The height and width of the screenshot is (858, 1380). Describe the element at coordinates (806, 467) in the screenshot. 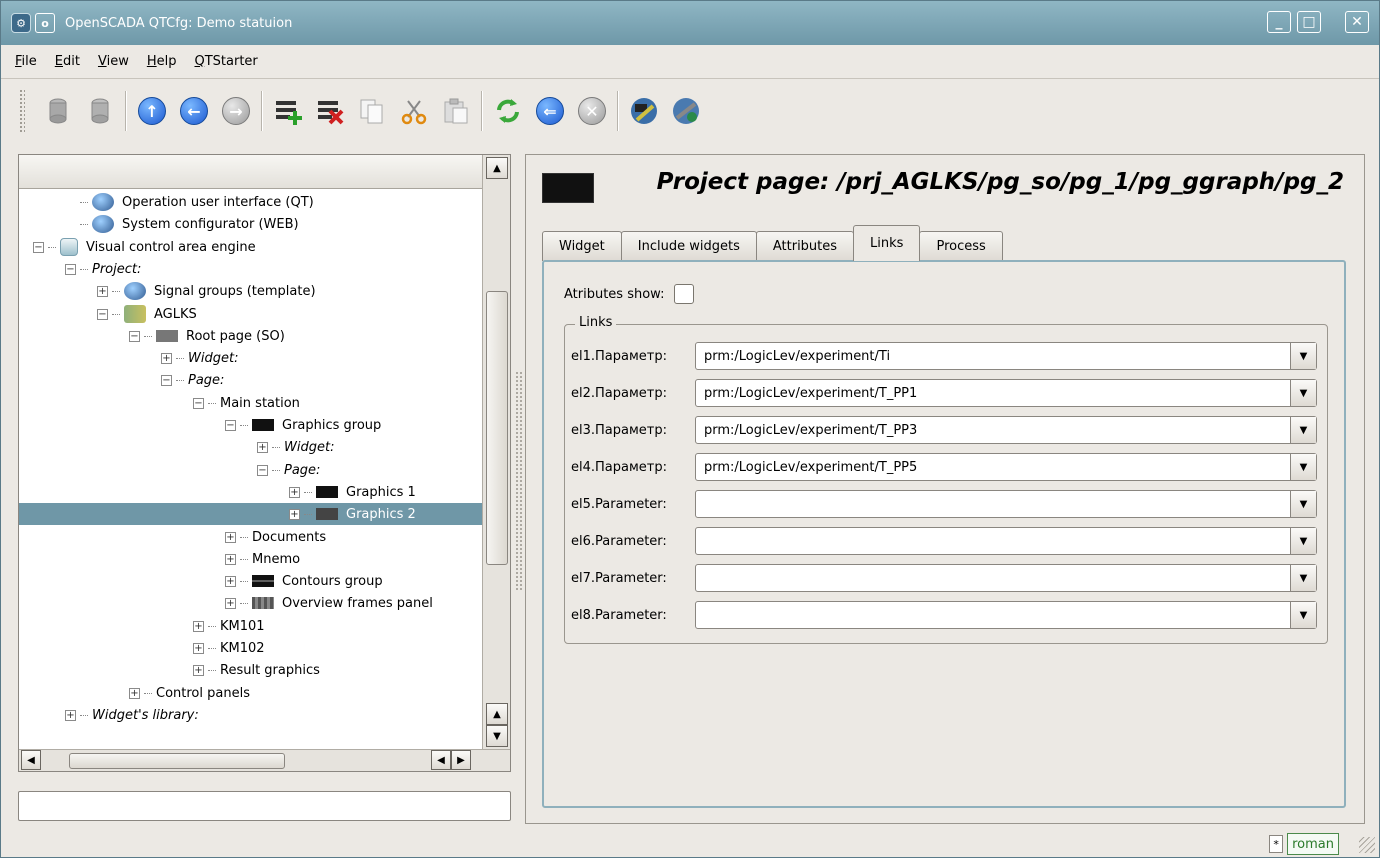

I see `link-value: prm:/LogicLev/experiment/T_PP5` at that location.